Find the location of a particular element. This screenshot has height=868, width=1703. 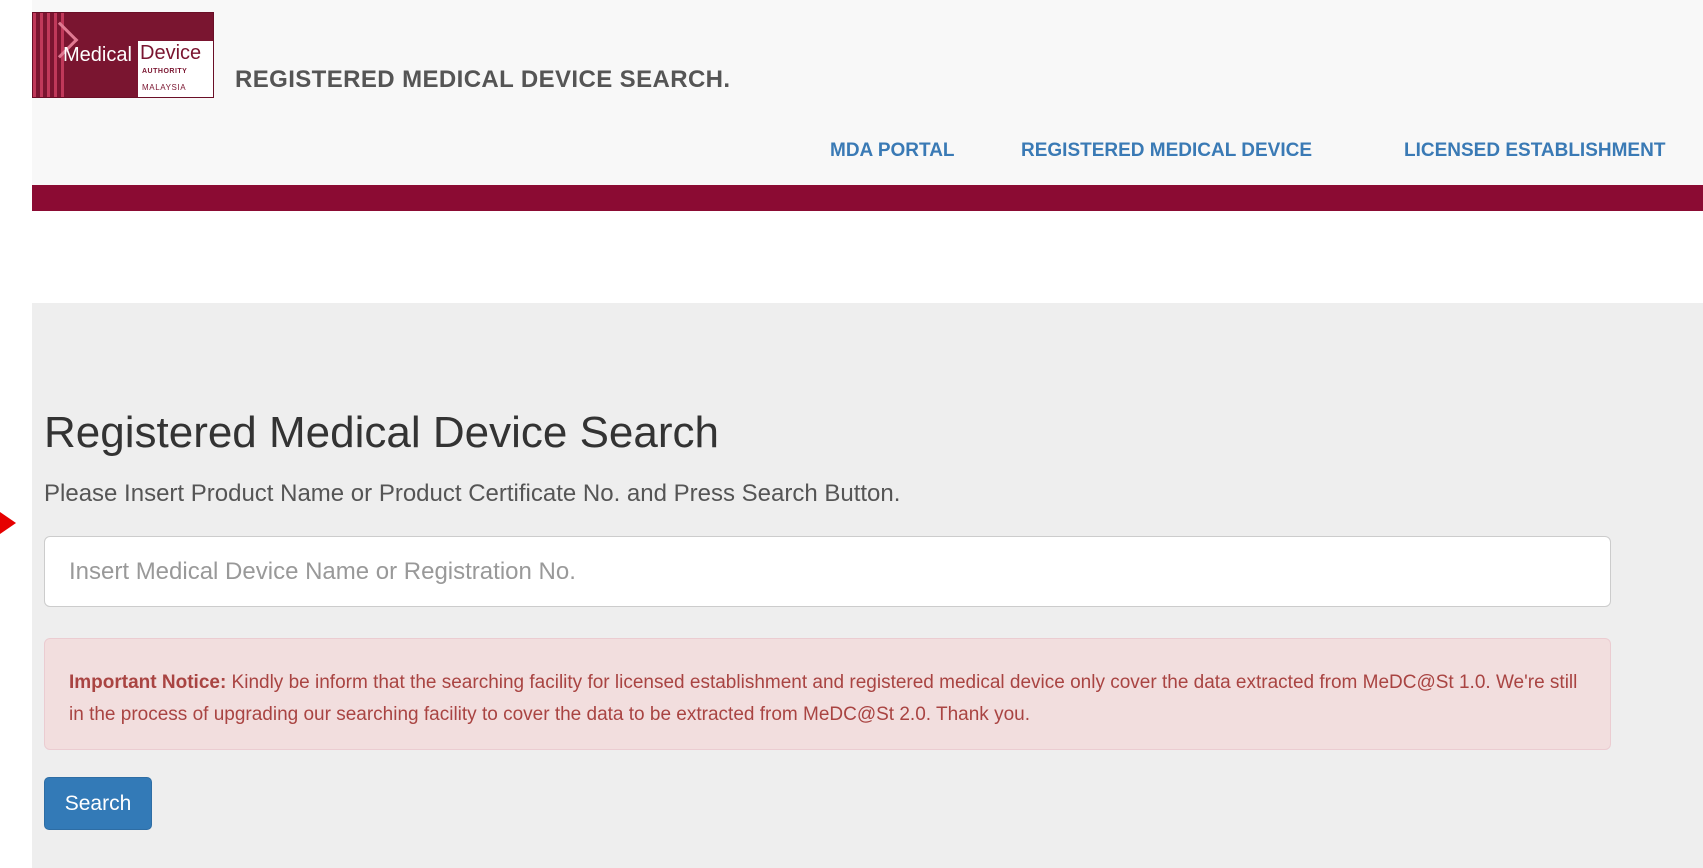

site-title: REGISTERED MEDICAL DEVICE SEARCH. is located at coordinates (483, 79).